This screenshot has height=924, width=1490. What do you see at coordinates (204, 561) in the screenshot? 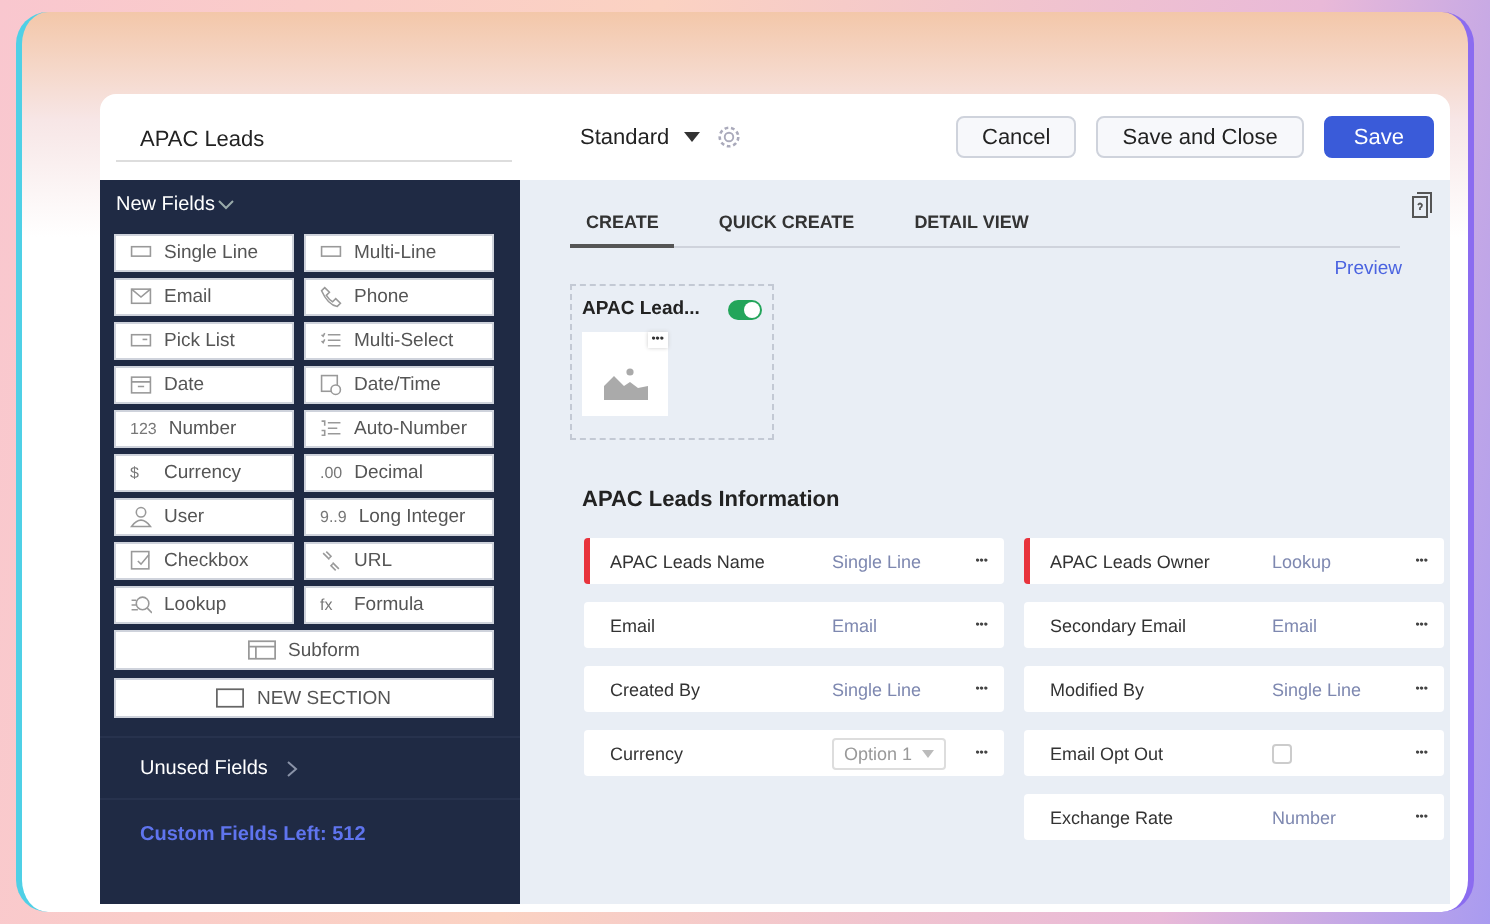
I see `field-type-button: Checkbox` at bounding box center [204, 561].